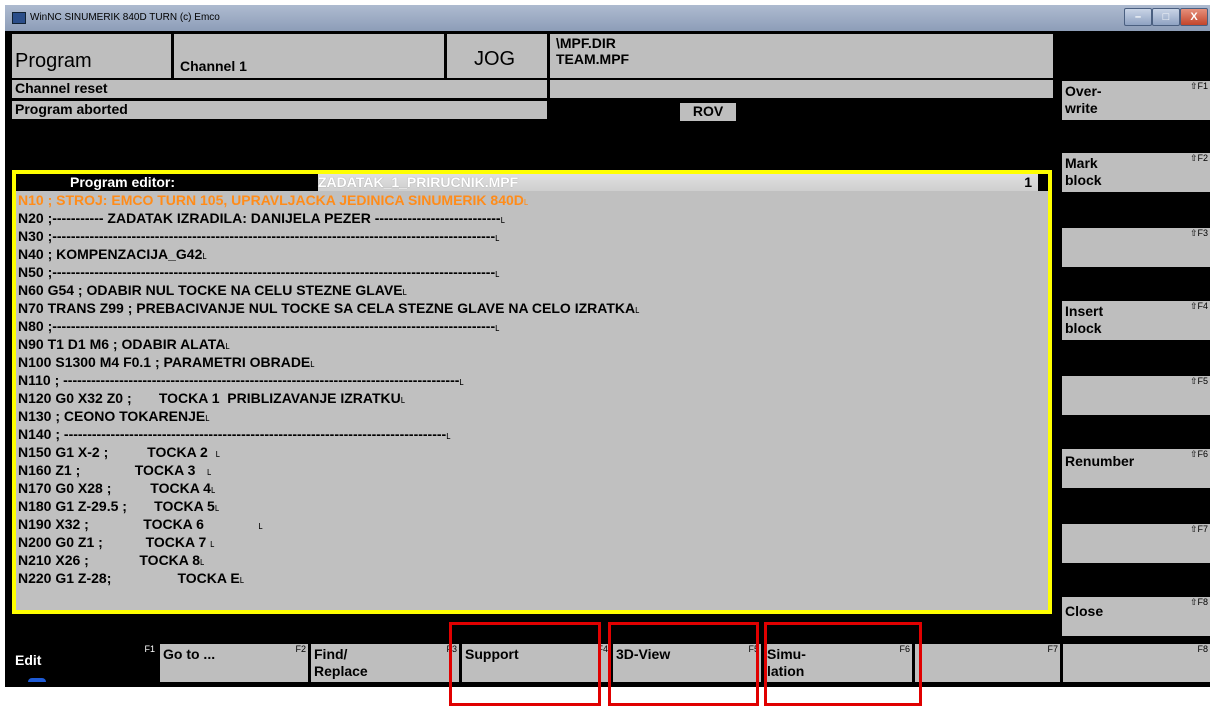 This screenshot has width=1215, height=707. Describe the element at coordinates (1198, 454) in the screenshot. I see `function-key-label: ⇧F6` at that location.